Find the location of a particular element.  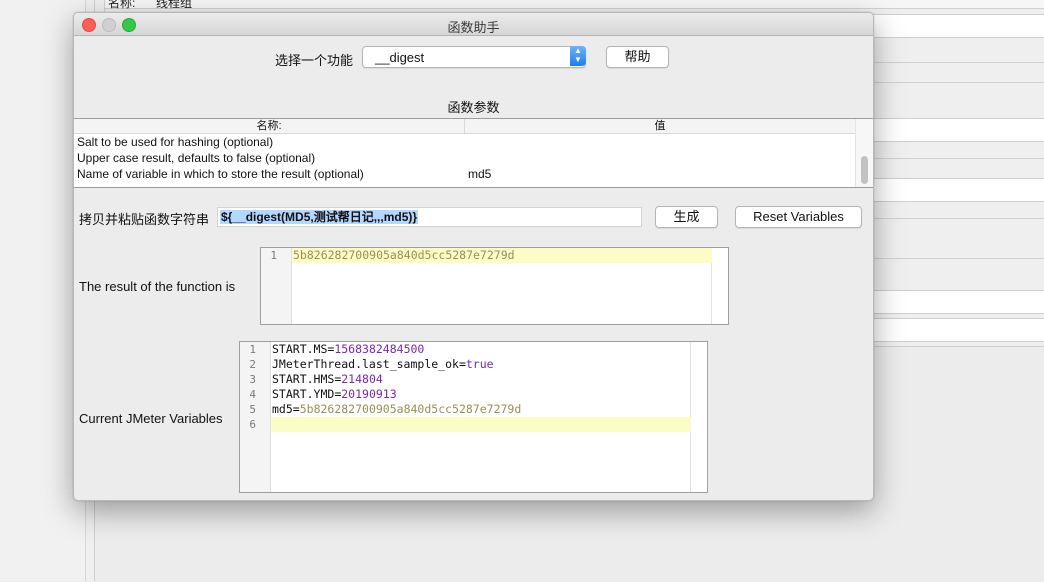

result-label: The result of the function is is located at coordinates (157, 286).